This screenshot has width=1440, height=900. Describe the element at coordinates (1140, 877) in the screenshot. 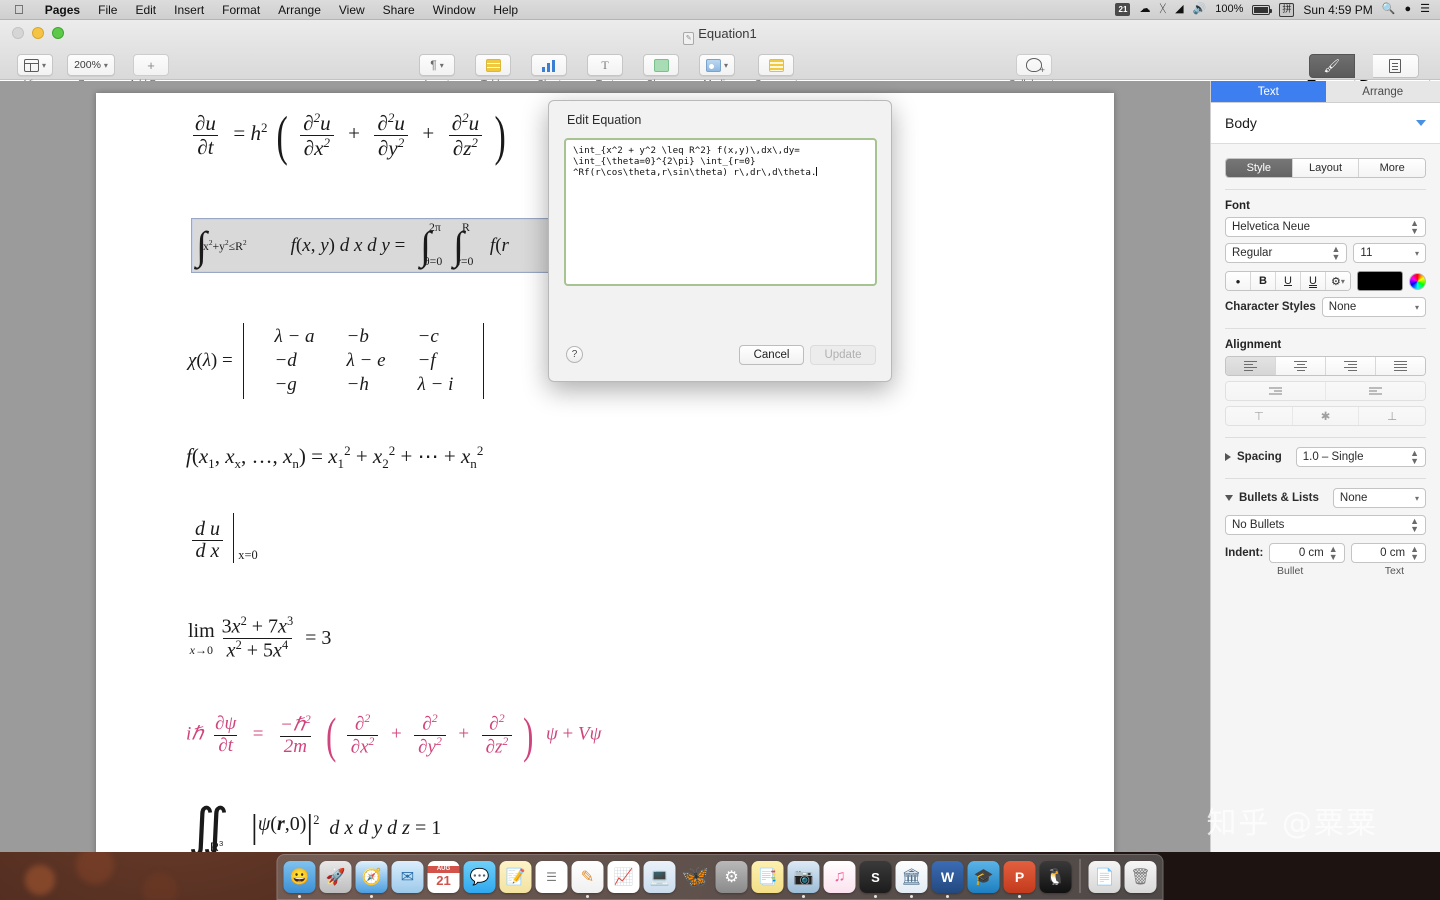

I see `dock-item-trash: 🗑` at that location.